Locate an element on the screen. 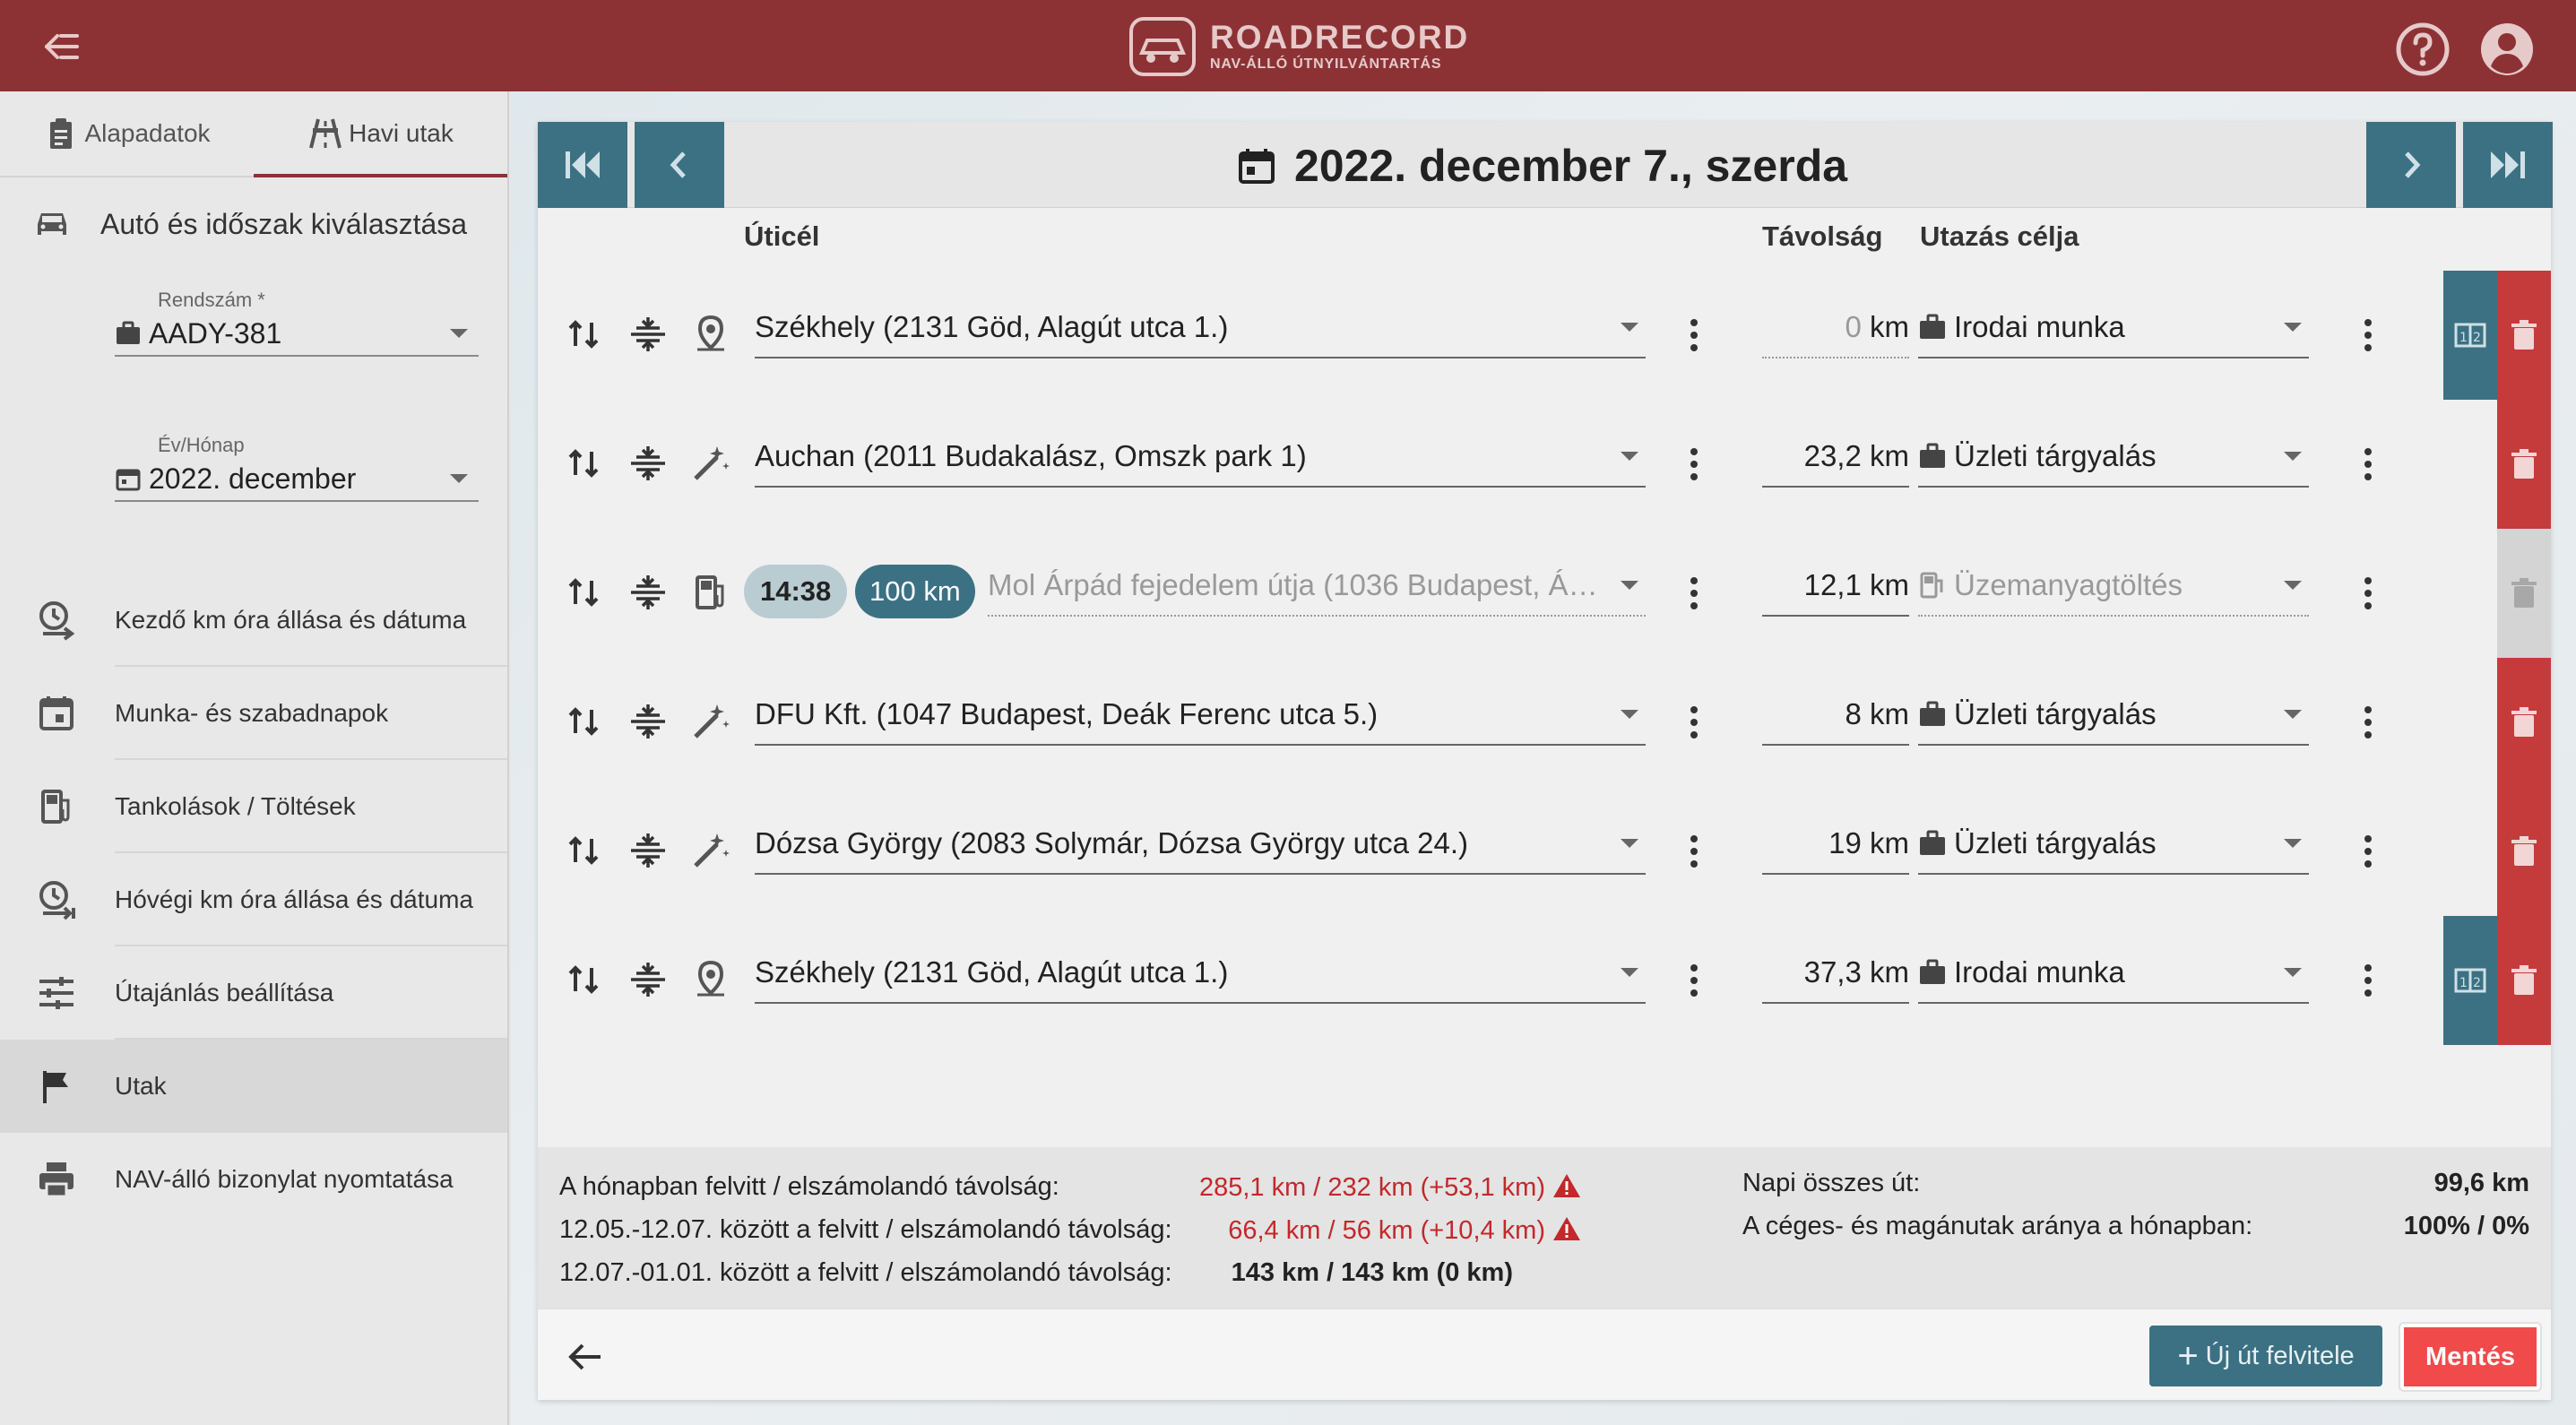  help-icon is located at coordinates (2423, 49).